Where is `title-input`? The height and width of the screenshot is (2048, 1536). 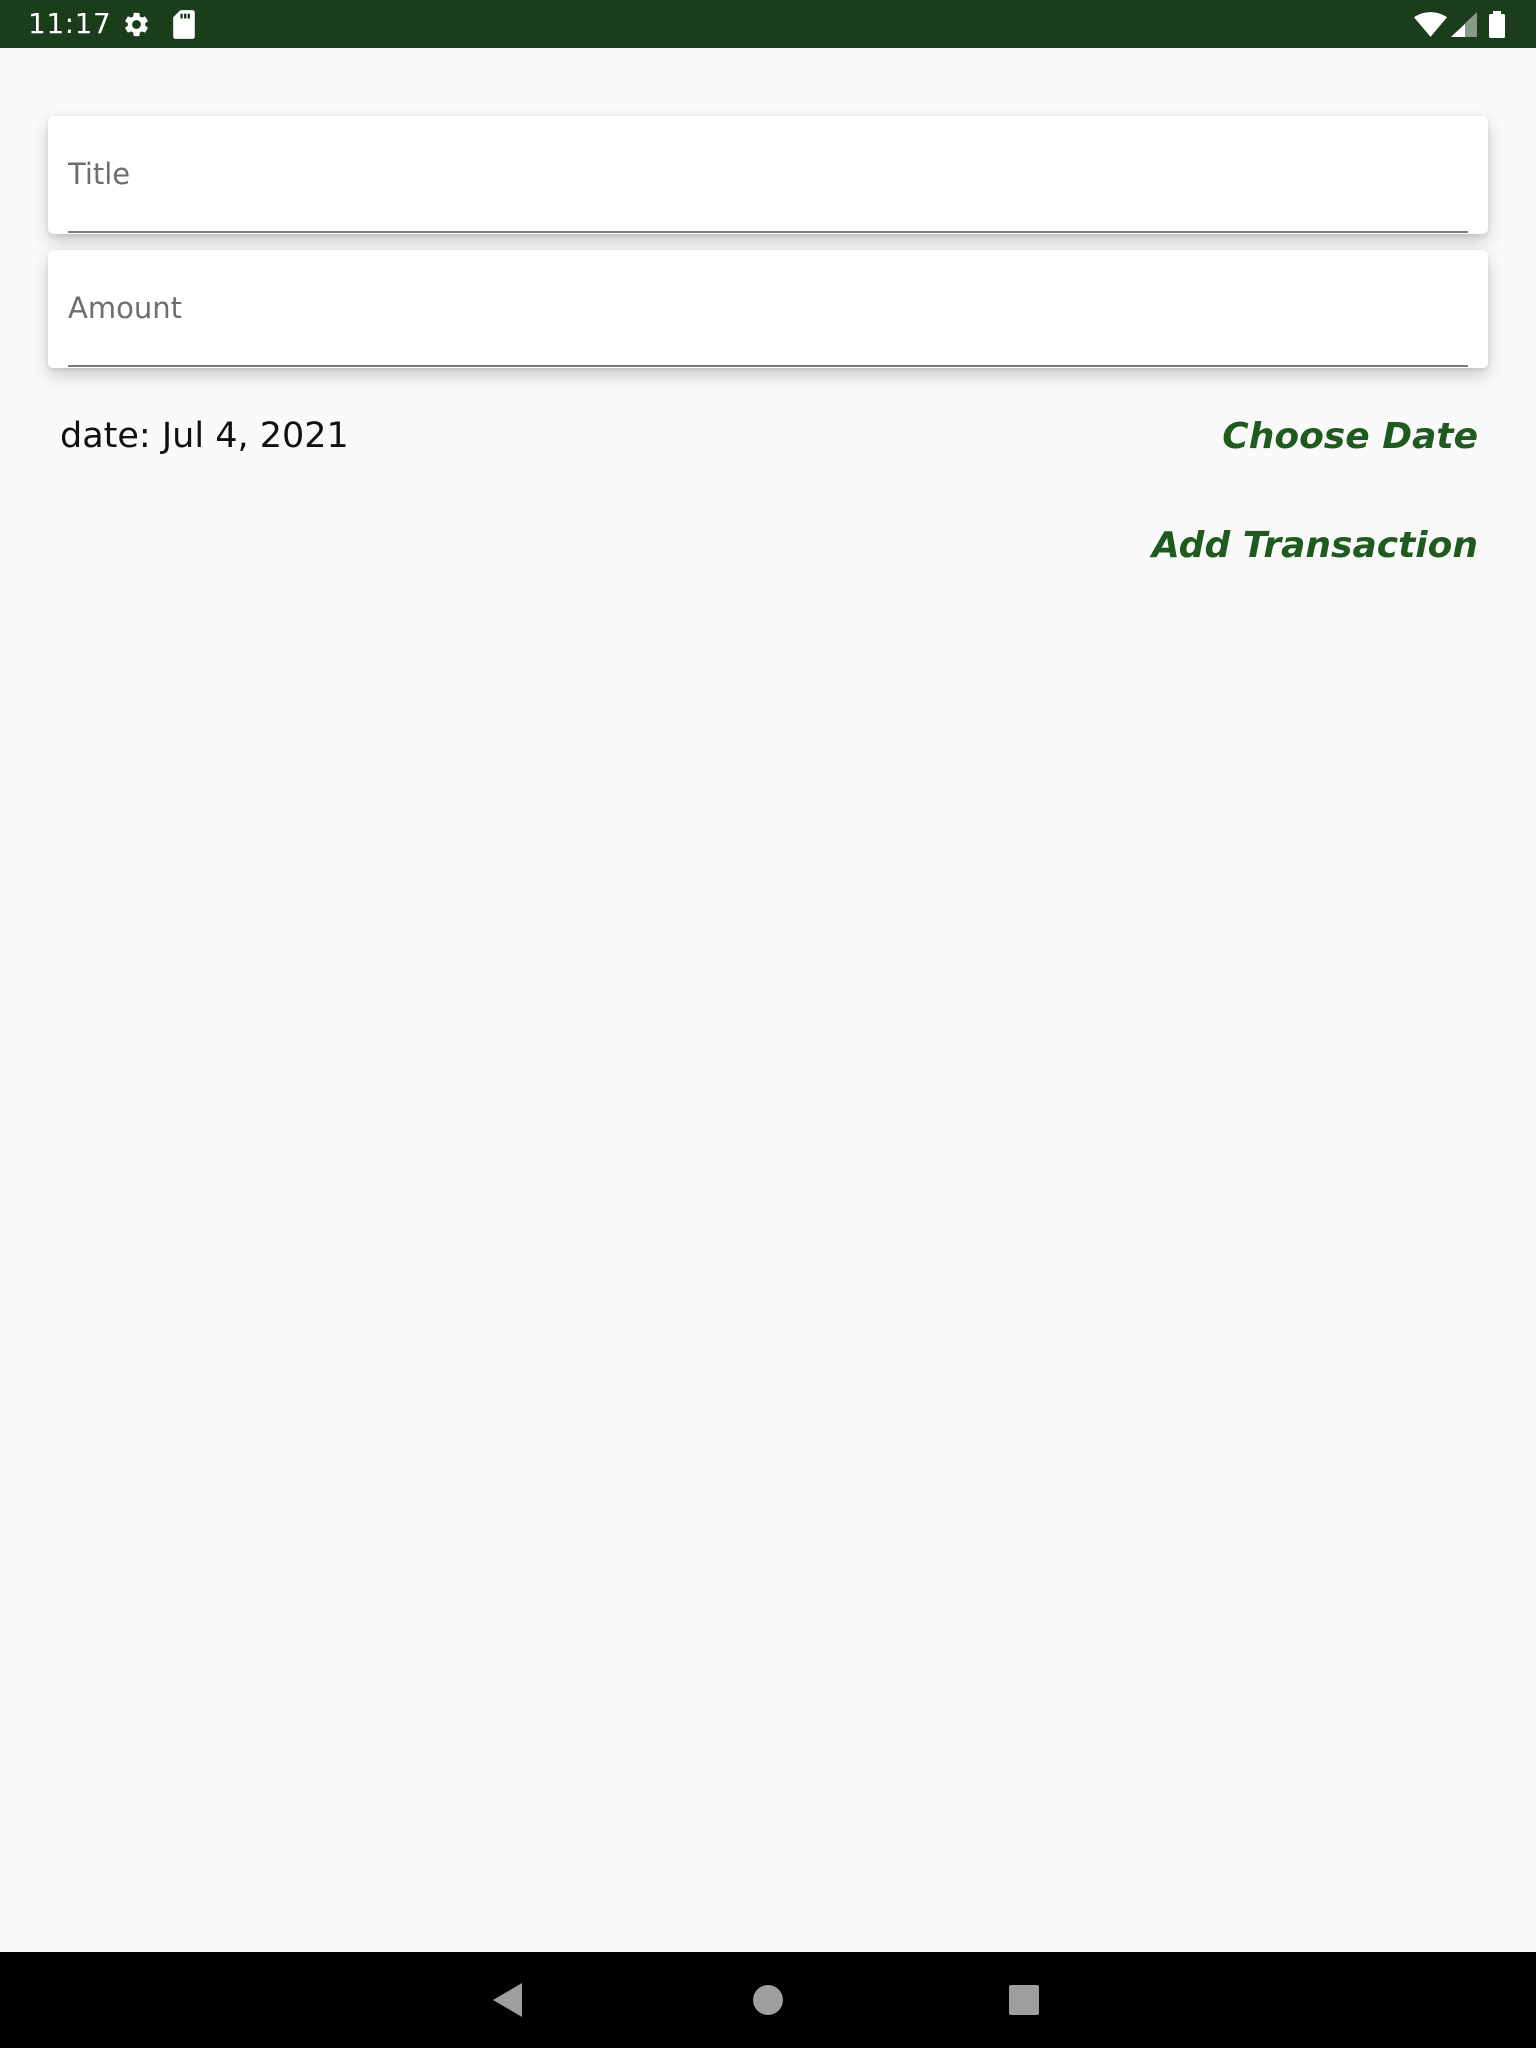 title-input is located at coordinates (768, 174).